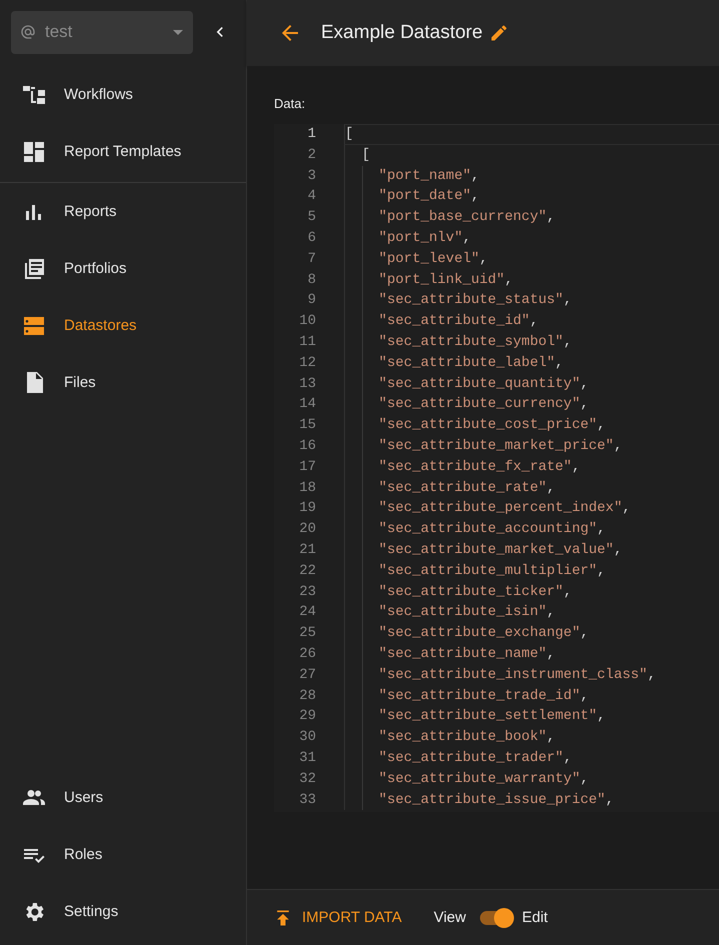 Image resolution: width=719 pixels, height=945 pixels. What do you see at coordinates (429, 259) in the screenshot?
I see `code-text: "port_level"` at bounding box center [429, 259].